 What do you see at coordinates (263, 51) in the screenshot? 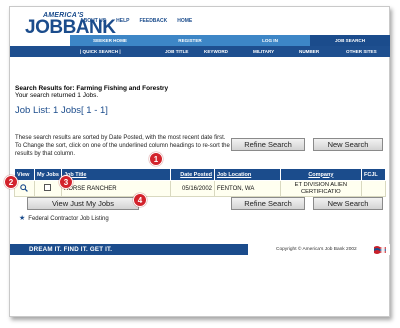
I see `subnav-military: MILITARY` at bounding box center [263, 51].